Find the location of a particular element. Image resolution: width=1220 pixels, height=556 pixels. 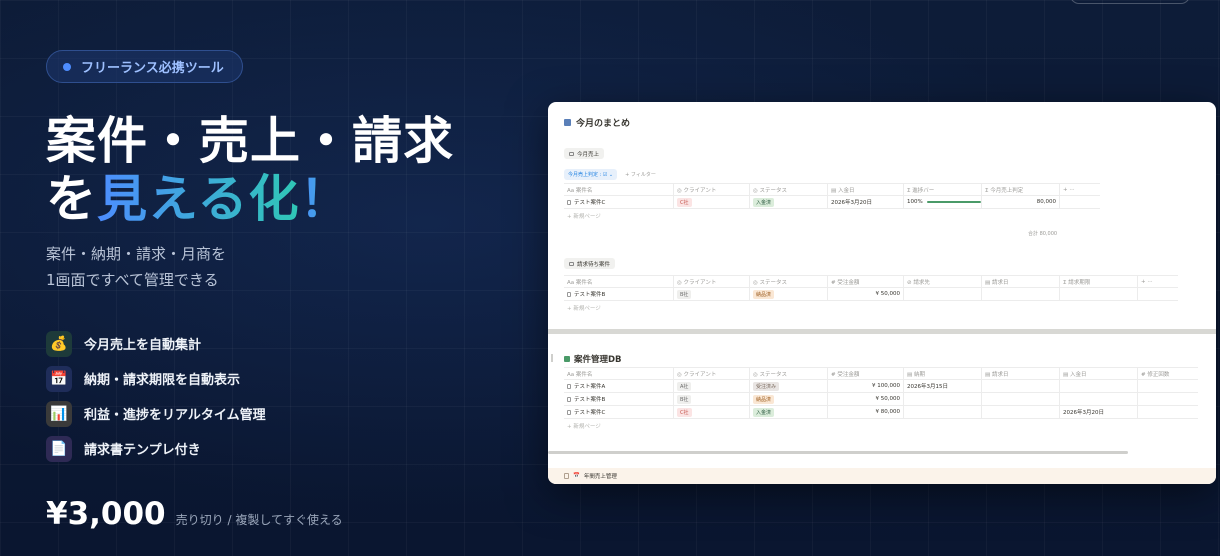

page-title-text: 今月のまとめ is located at coordinates (603, 124).